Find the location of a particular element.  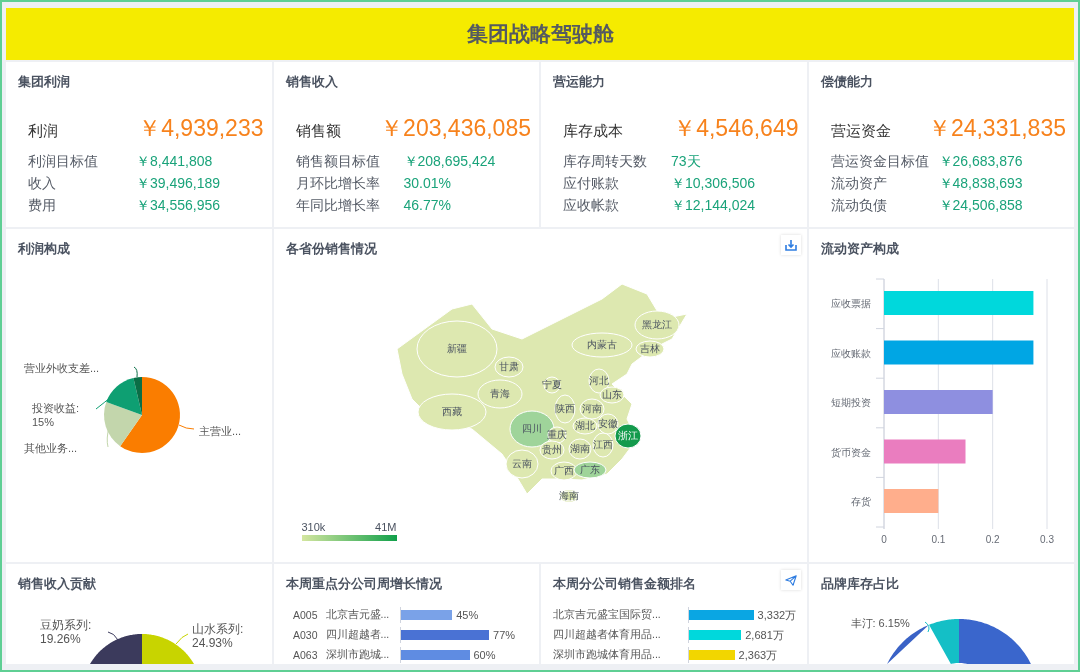

dashboard-title: 集团战略驾驶舱 is located at coordinates (540, 34).